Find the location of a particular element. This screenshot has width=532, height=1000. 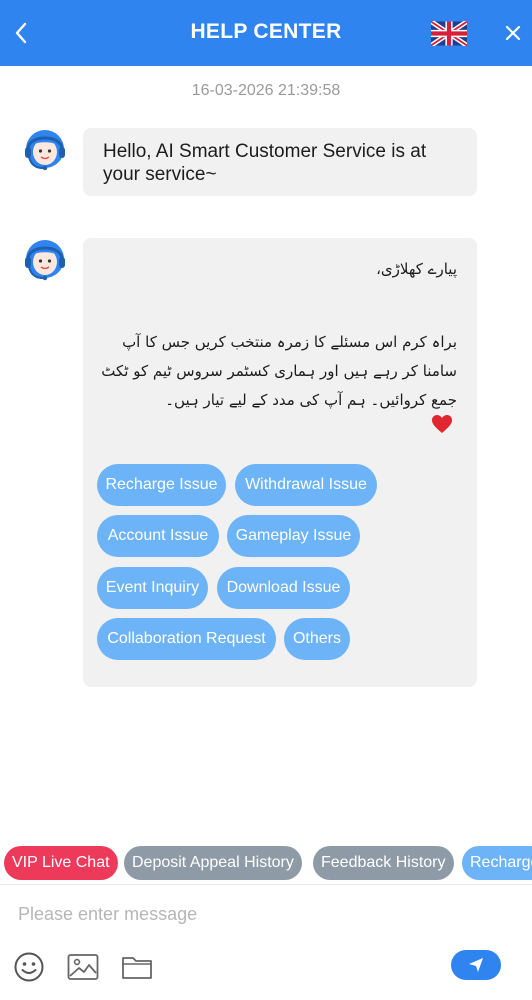

close-button is located at coordinates (513, 33).